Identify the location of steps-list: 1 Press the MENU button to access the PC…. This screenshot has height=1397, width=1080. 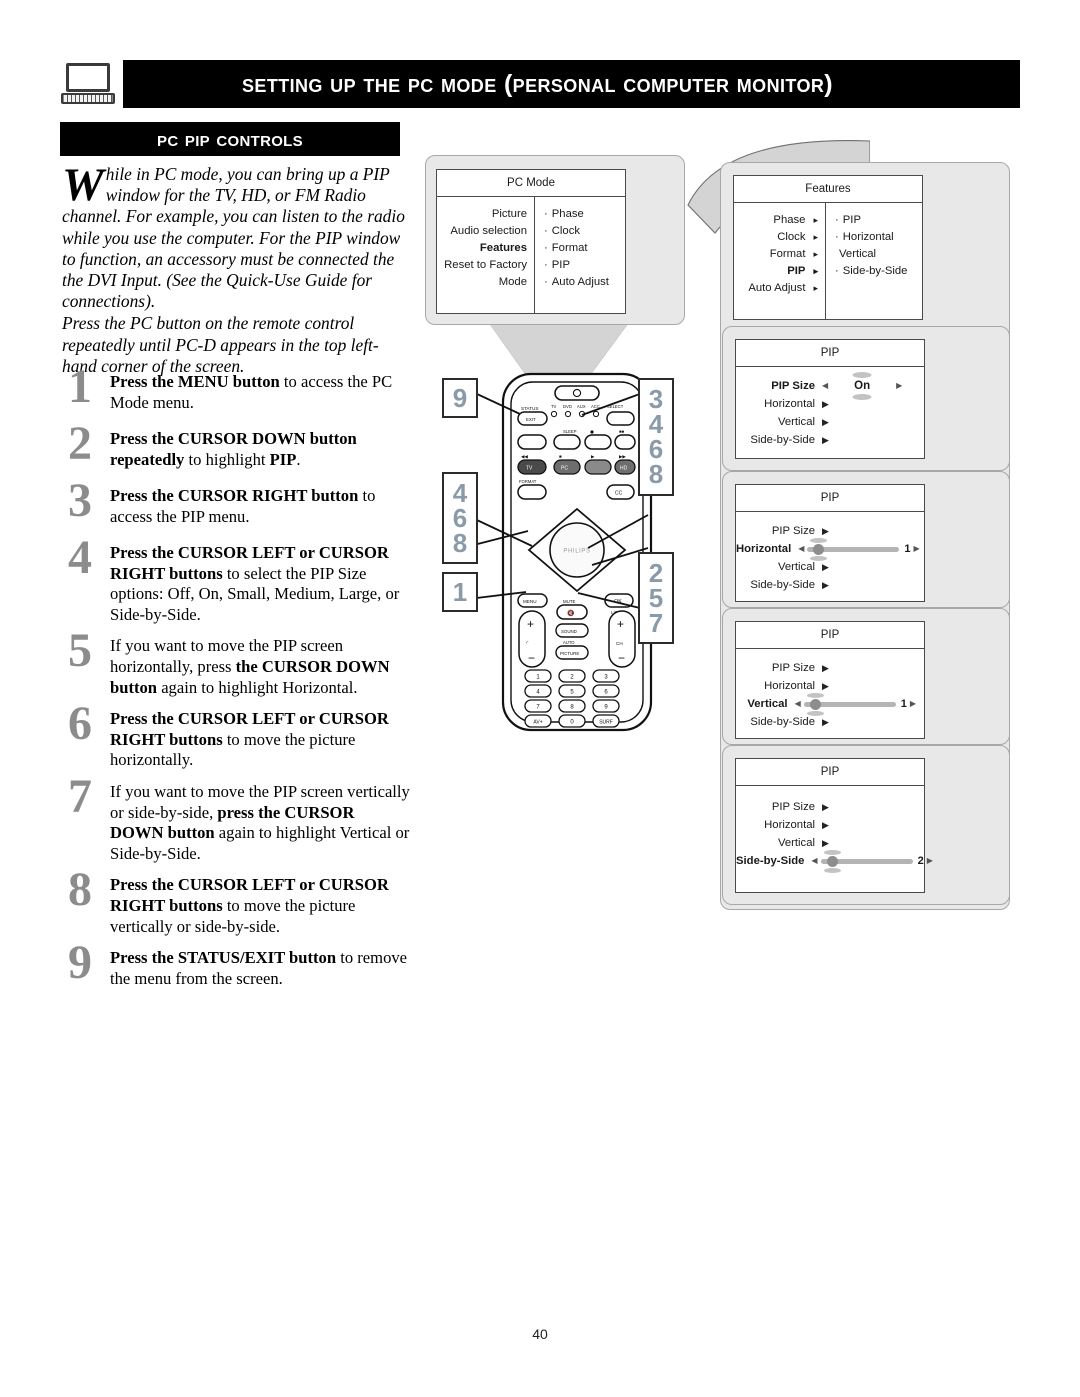
(235, 684).